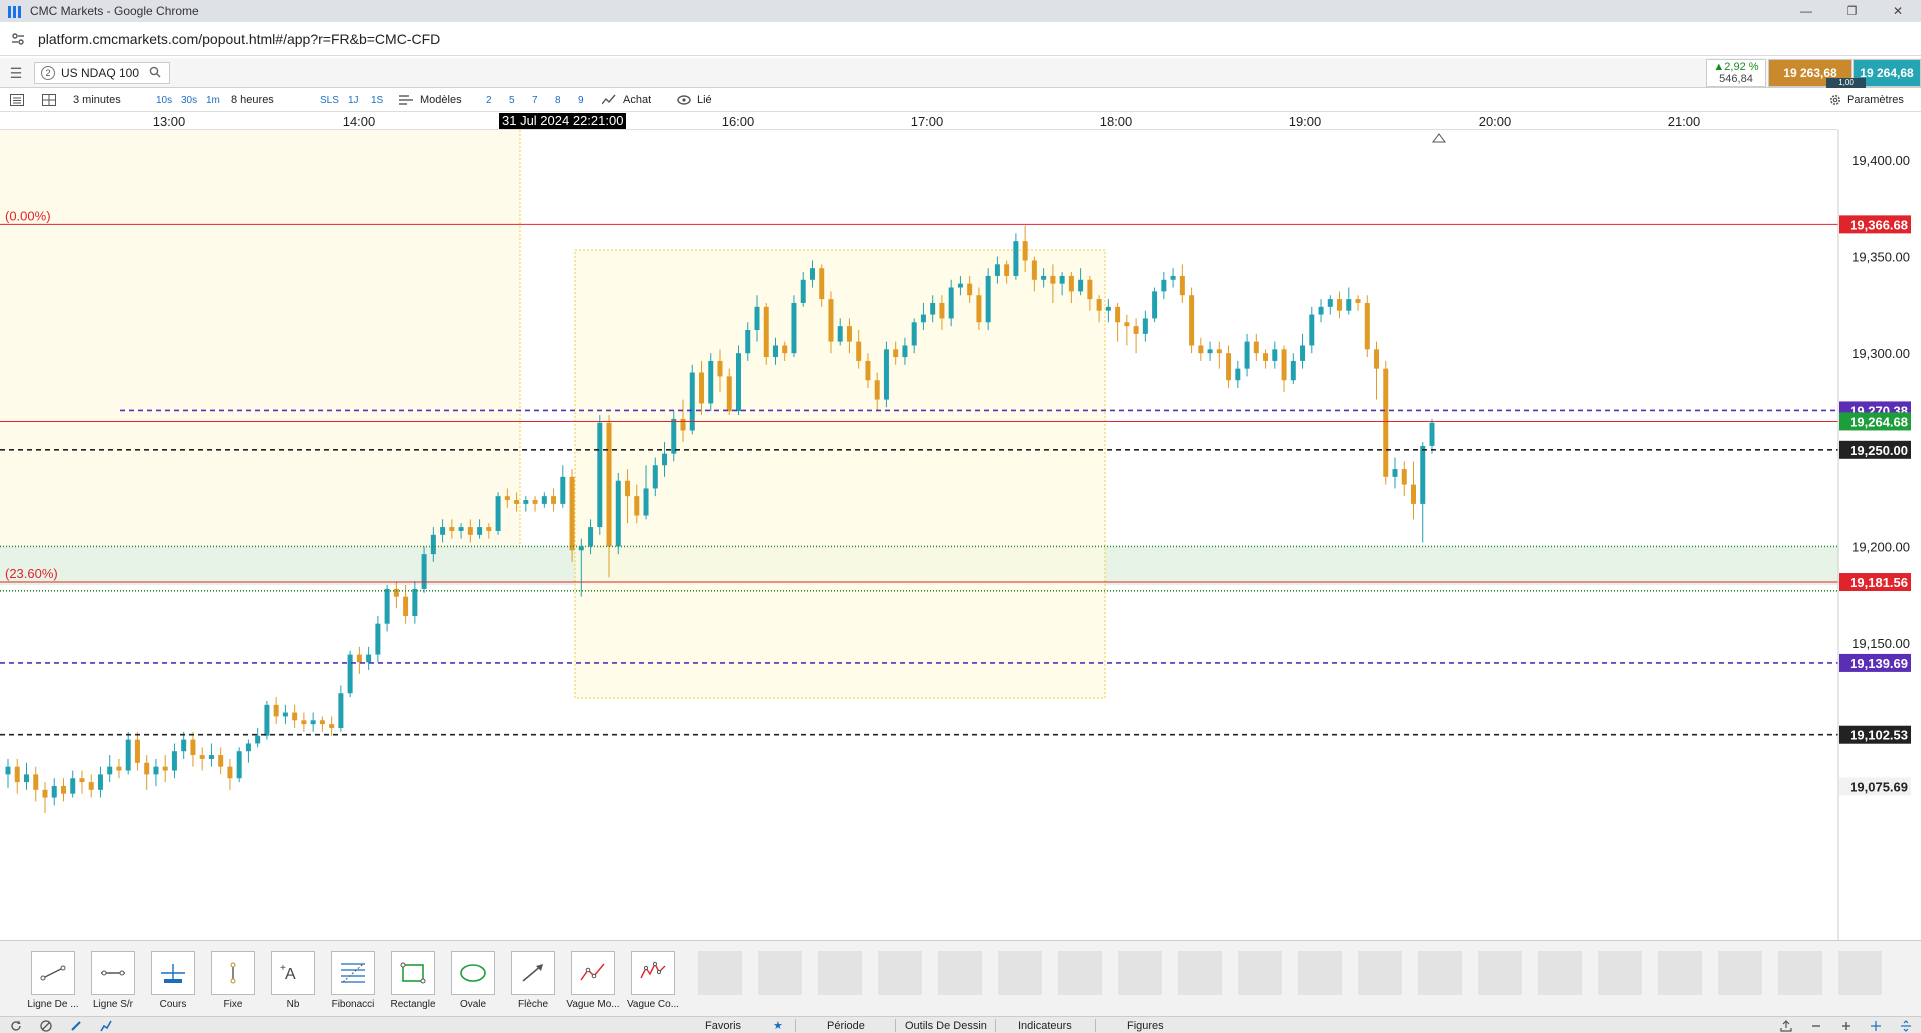 Image resolution: width=1921 pixels, height=1033 pixels. What do you see at coordinates (684, 100) in the screenshot?
I see `link-icon` at bounding box center [684, 100].